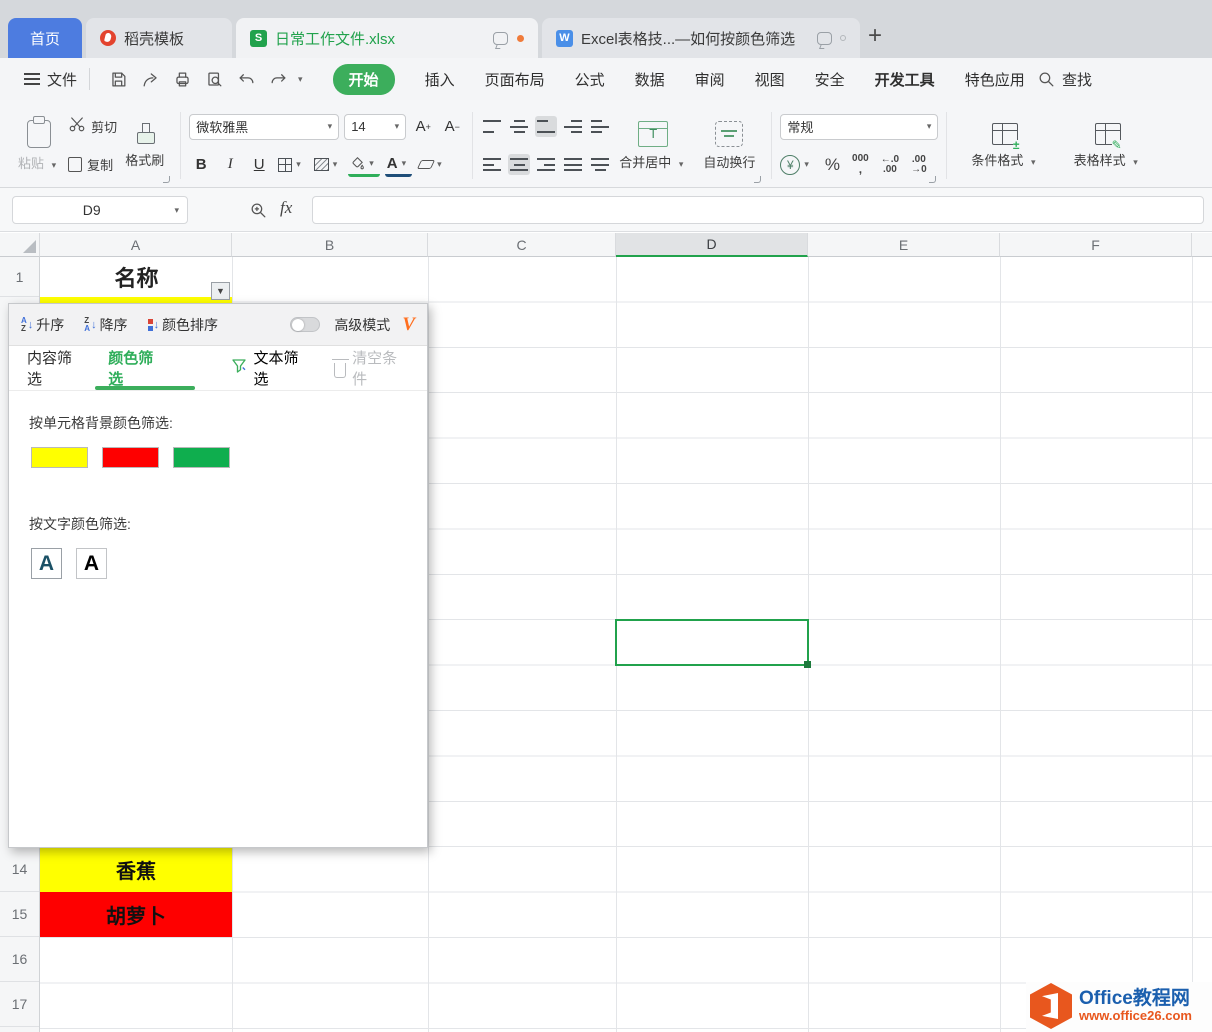  I want to click on column-header-e: E, so click(904, 245).